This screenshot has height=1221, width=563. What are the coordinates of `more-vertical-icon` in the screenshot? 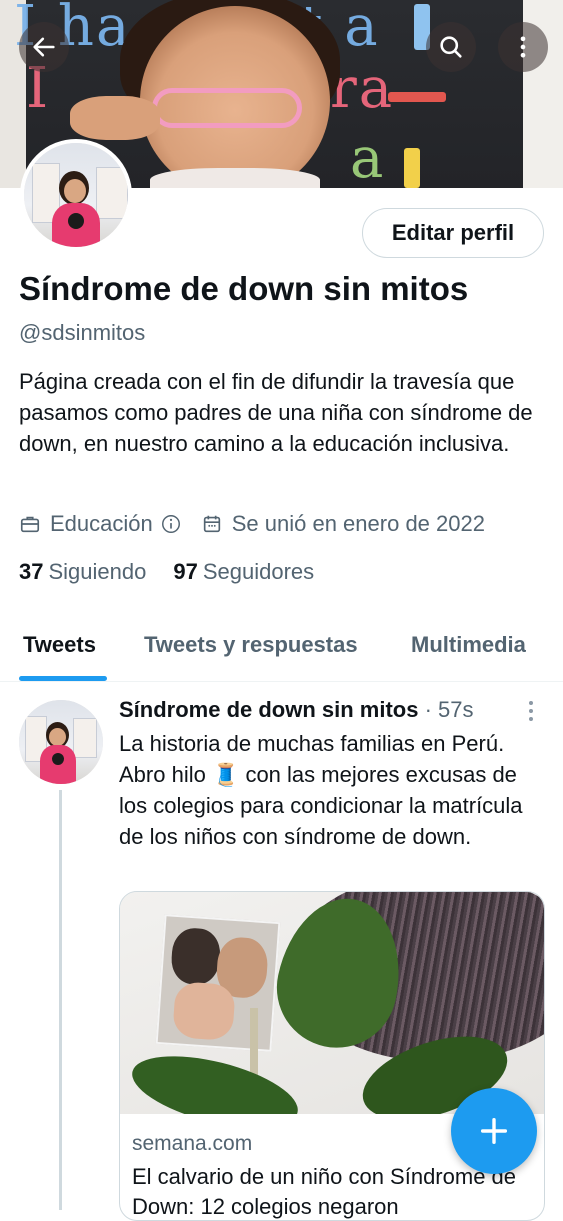 It's located at (523, 47).